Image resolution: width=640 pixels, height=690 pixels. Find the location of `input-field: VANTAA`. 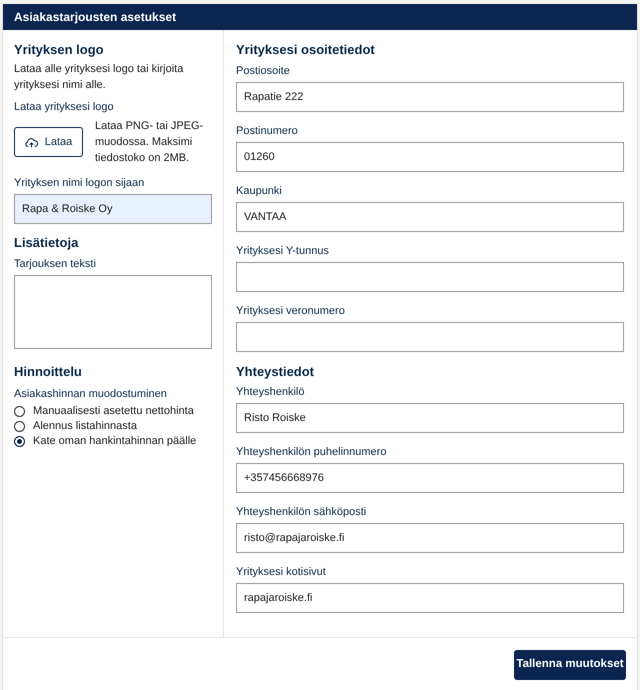

input-field: VANTAA is located at coordinates (430, 217).